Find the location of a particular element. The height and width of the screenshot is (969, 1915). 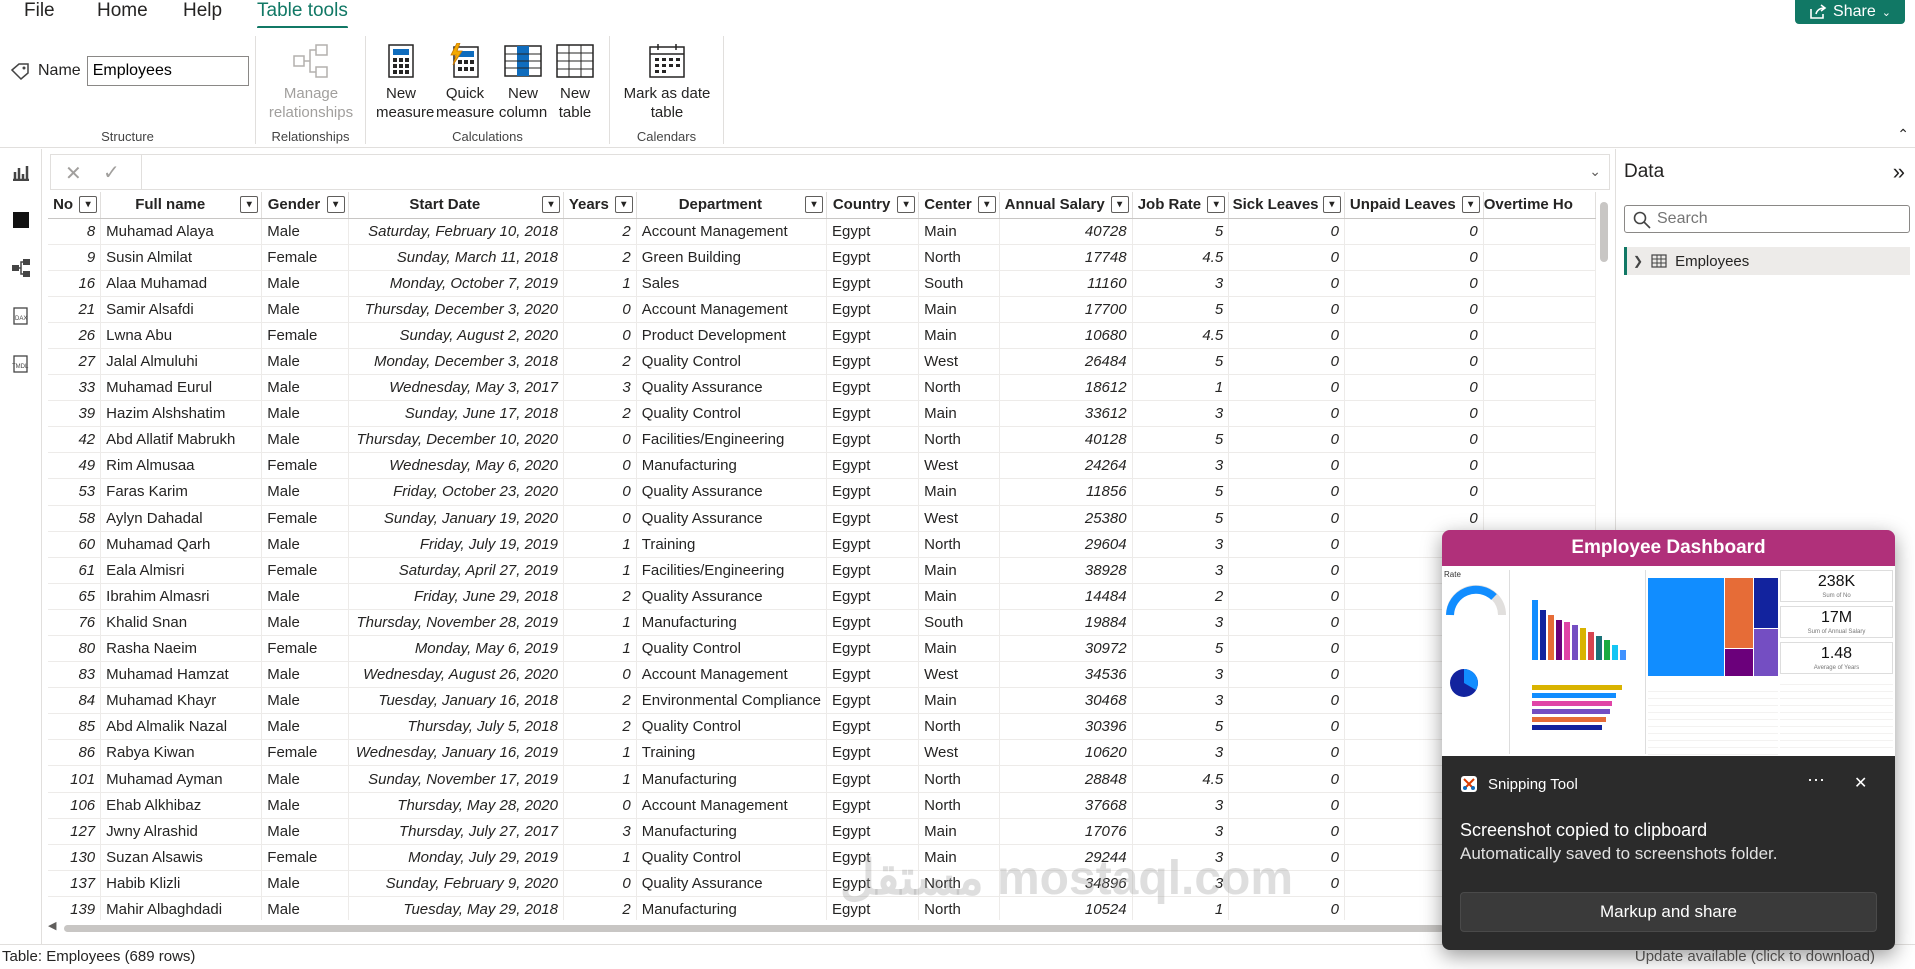

table-cell: 60 is located at coordinates (75, 544).